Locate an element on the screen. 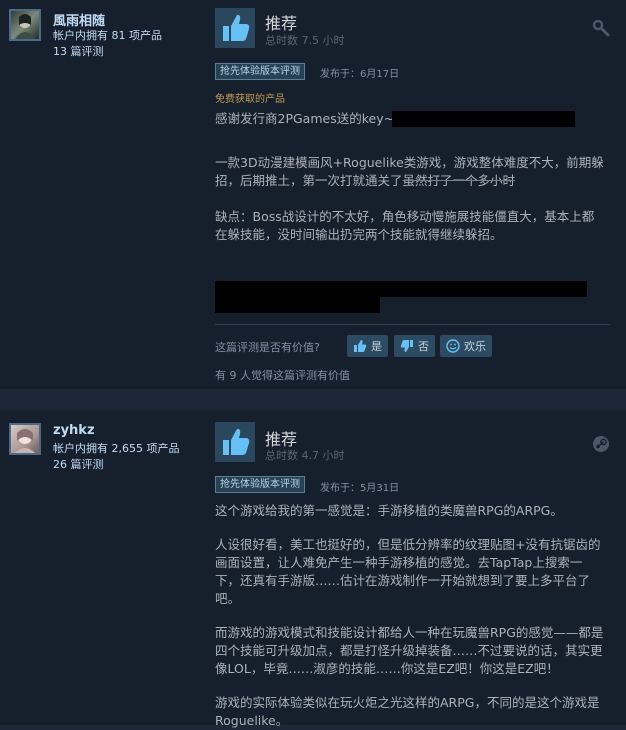  owned-products: 帐户内拥有 2,655 项产品 is located at coordinates (116, 449).